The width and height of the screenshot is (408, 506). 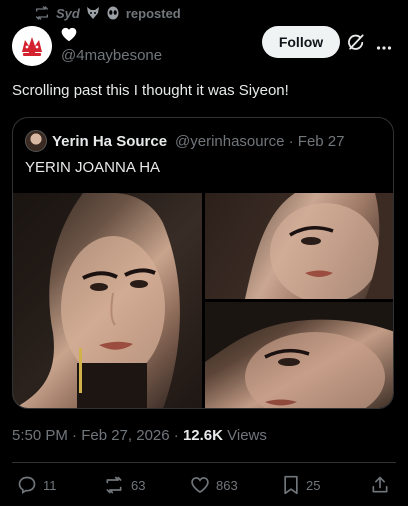 What do you see at coordinates (93, 167) in the screenshot?
I see `quoted-post-text: YERIN JOANNA HA` at bounding box center [93, 167].